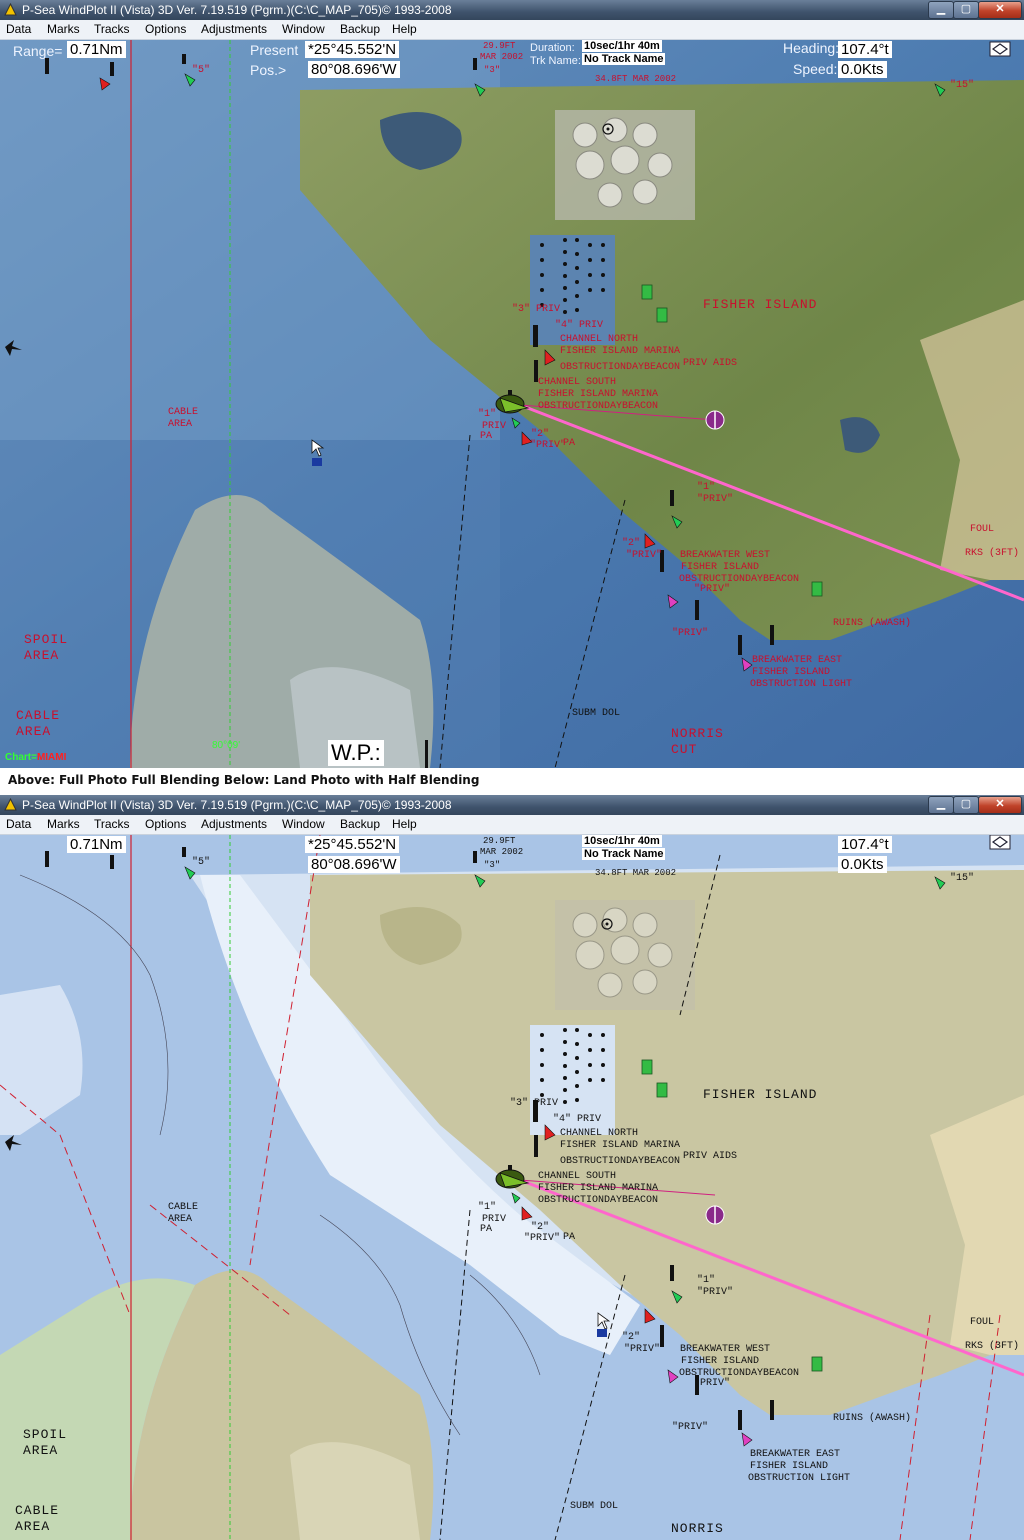 The height and width of the screenshot is (1540, 1024). I want to click on cable-area-label: AREA, so click(33, 1526).